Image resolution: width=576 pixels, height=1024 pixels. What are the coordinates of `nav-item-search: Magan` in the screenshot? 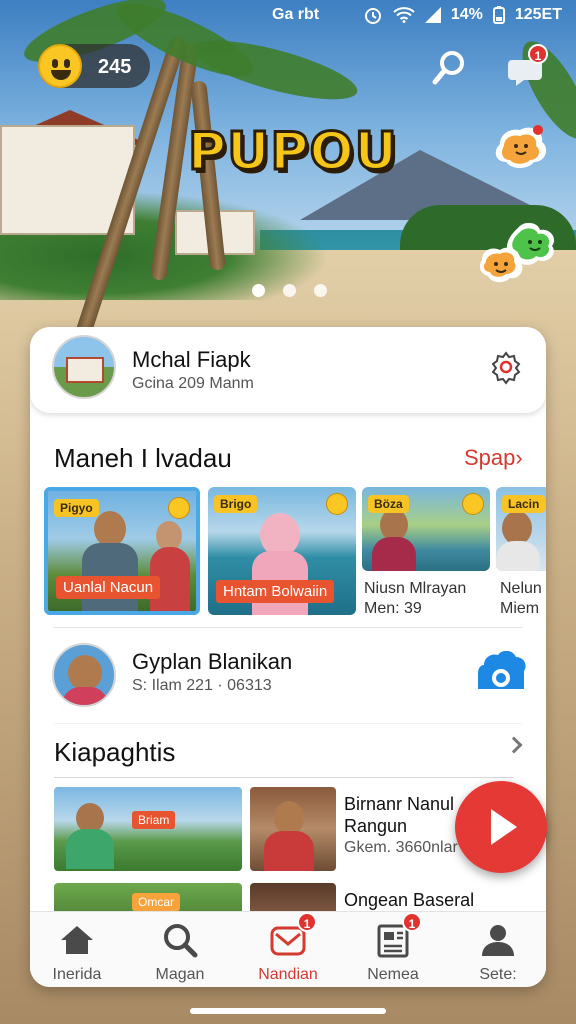 It's located at (180, 952).